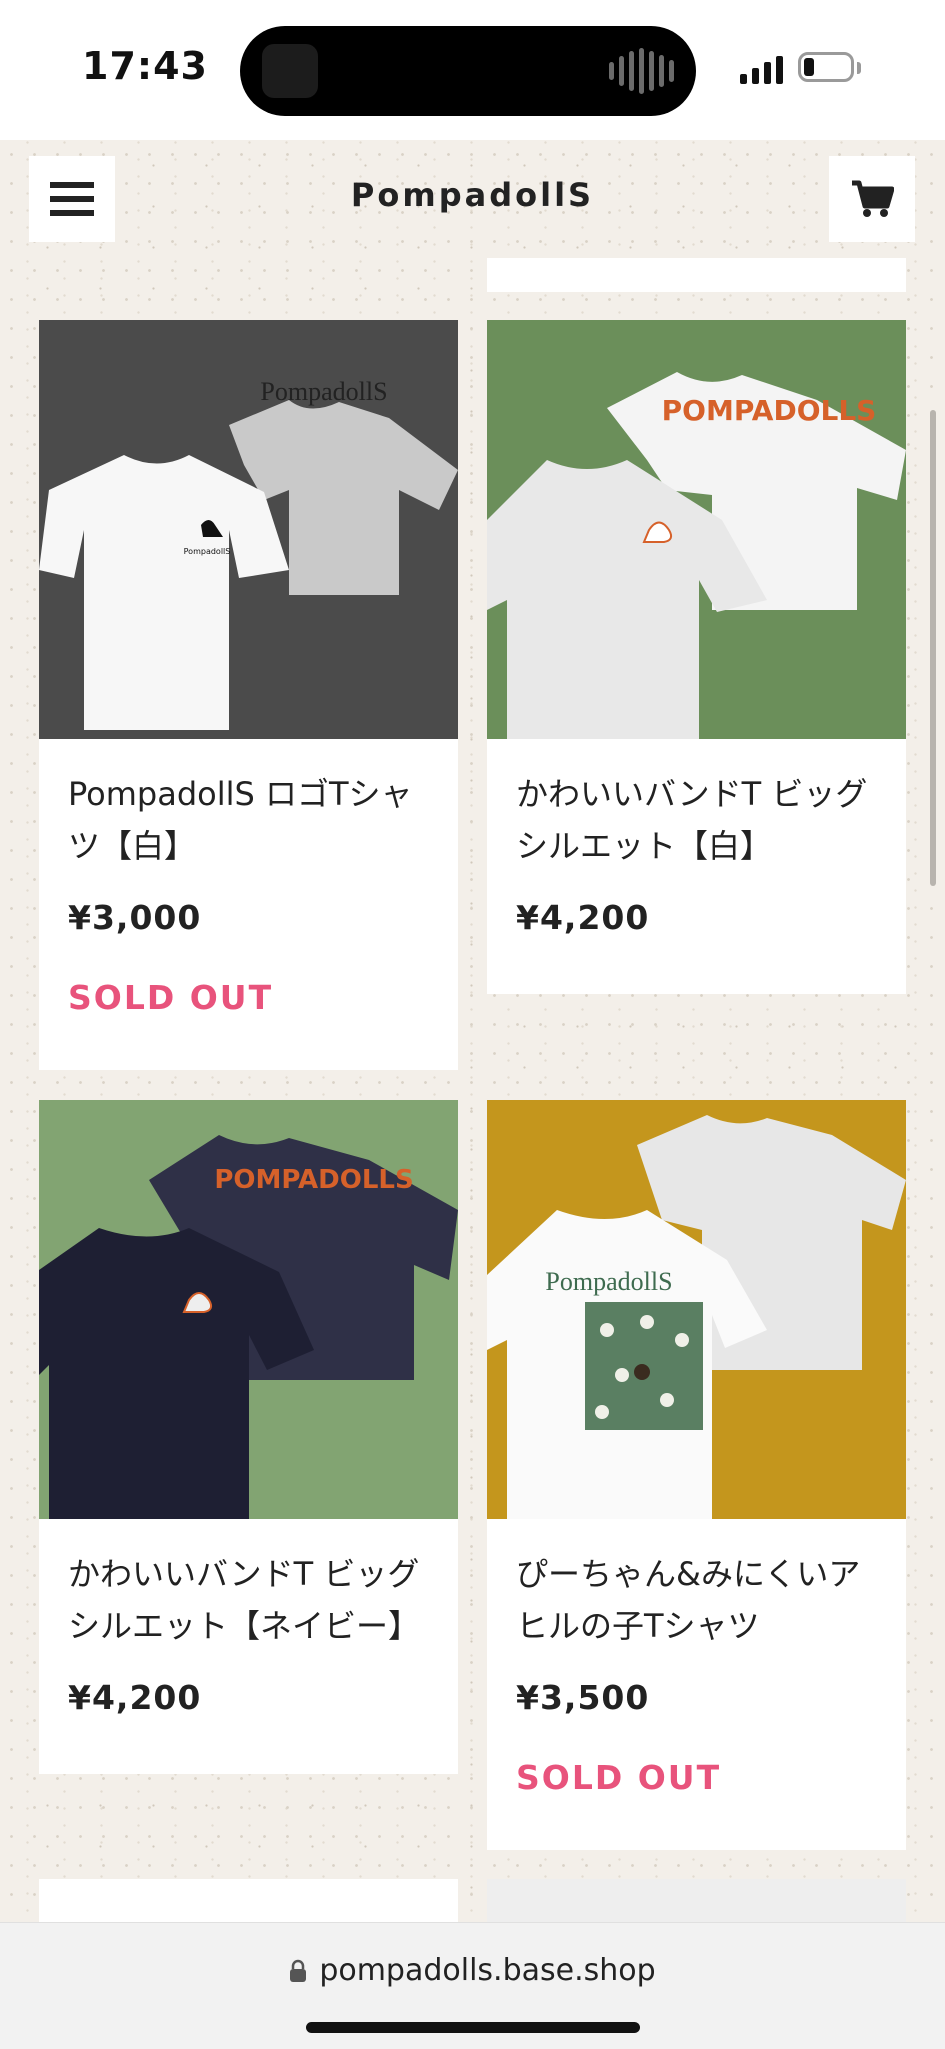  I want to click on product-name: かわいいバンドT ビッグシルエット【ネイビー】, so click(253, 1600).